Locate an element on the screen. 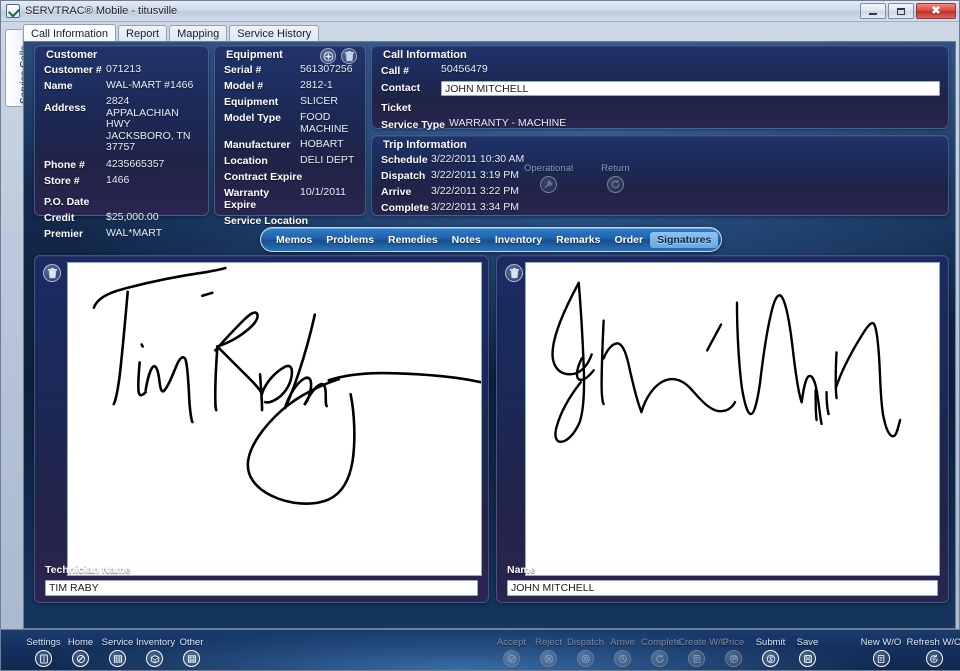 Image resolution: width=960 pixels, height=671 pixels. field-label: Equipment is located at coordinates (251, 102).